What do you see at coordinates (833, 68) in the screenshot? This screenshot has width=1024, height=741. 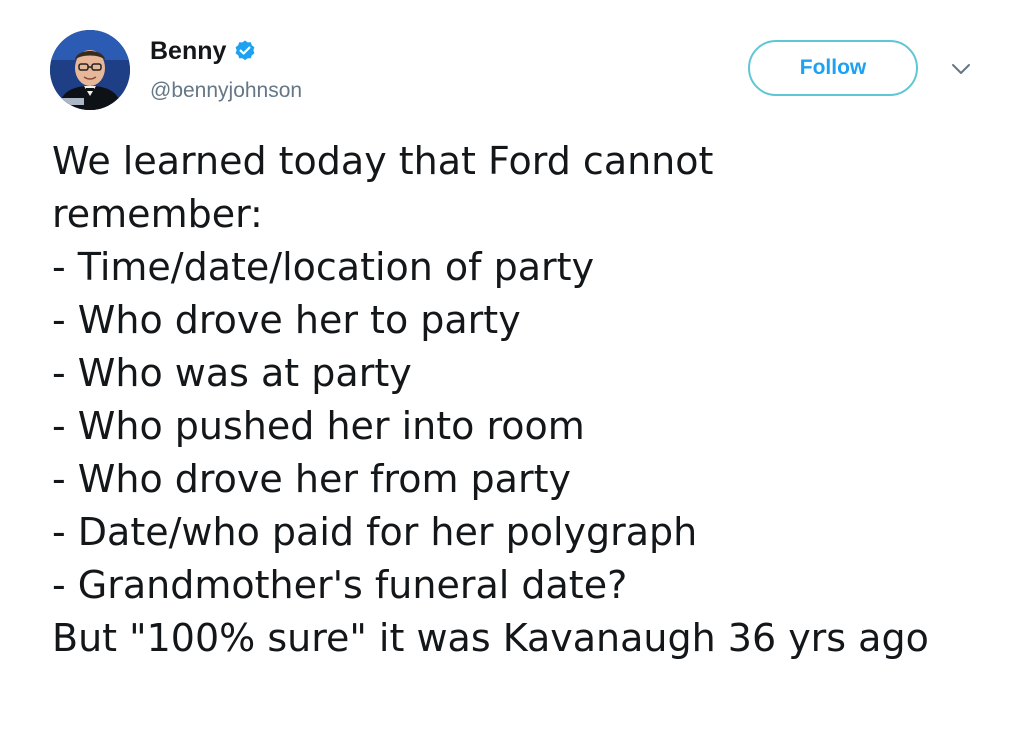 I see `follow-button: Follow` at bounding box center [833, 68].